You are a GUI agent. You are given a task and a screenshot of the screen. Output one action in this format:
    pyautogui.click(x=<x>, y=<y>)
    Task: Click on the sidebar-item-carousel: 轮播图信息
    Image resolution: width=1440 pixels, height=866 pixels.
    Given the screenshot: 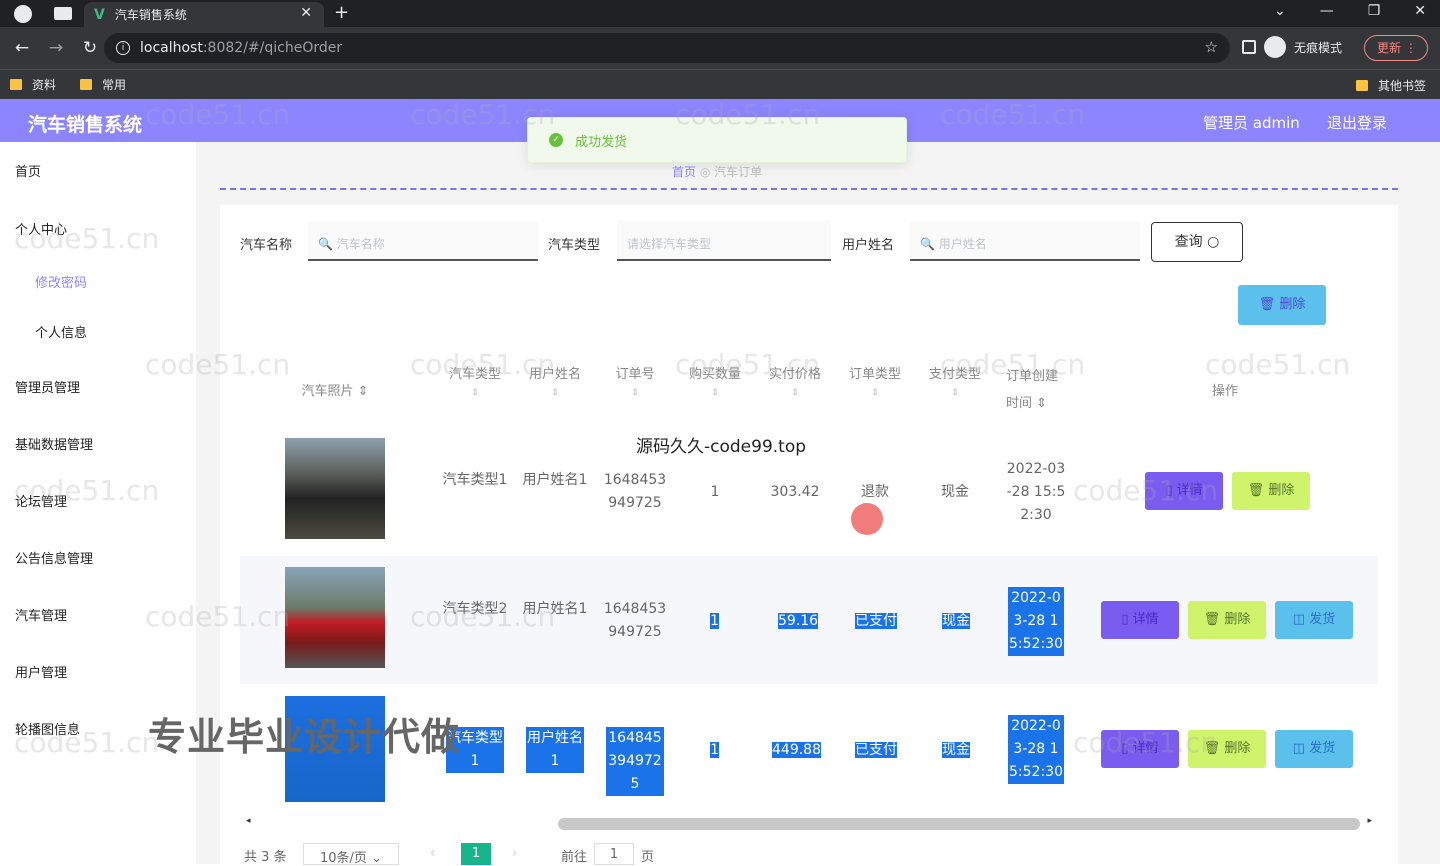 What is the action you would take?
    pyautogui.click(x=47, y=728)
    